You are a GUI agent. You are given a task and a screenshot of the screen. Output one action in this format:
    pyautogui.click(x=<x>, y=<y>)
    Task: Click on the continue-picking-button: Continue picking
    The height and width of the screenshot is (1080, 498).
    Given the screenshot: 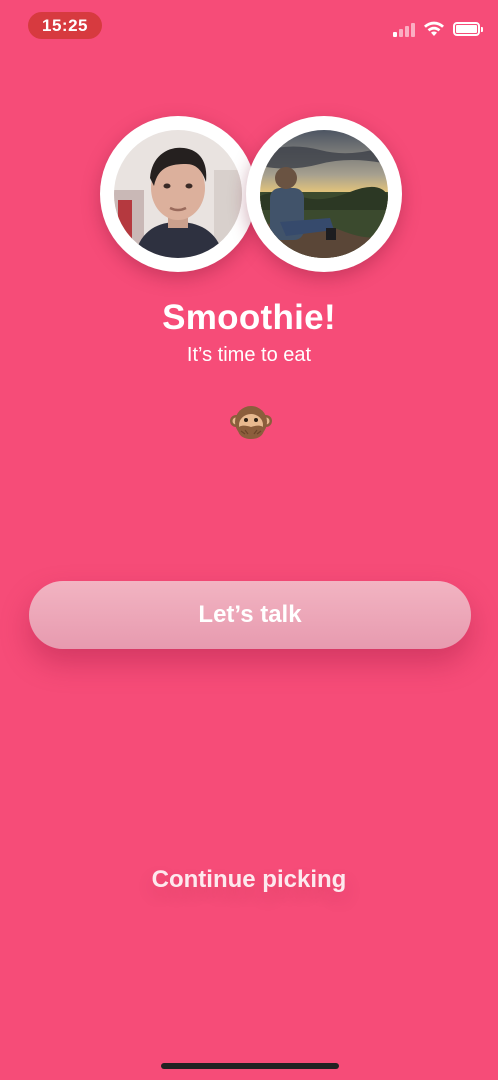 What is the action you would take?
    pyautogui.click(x=249, y=880)
    